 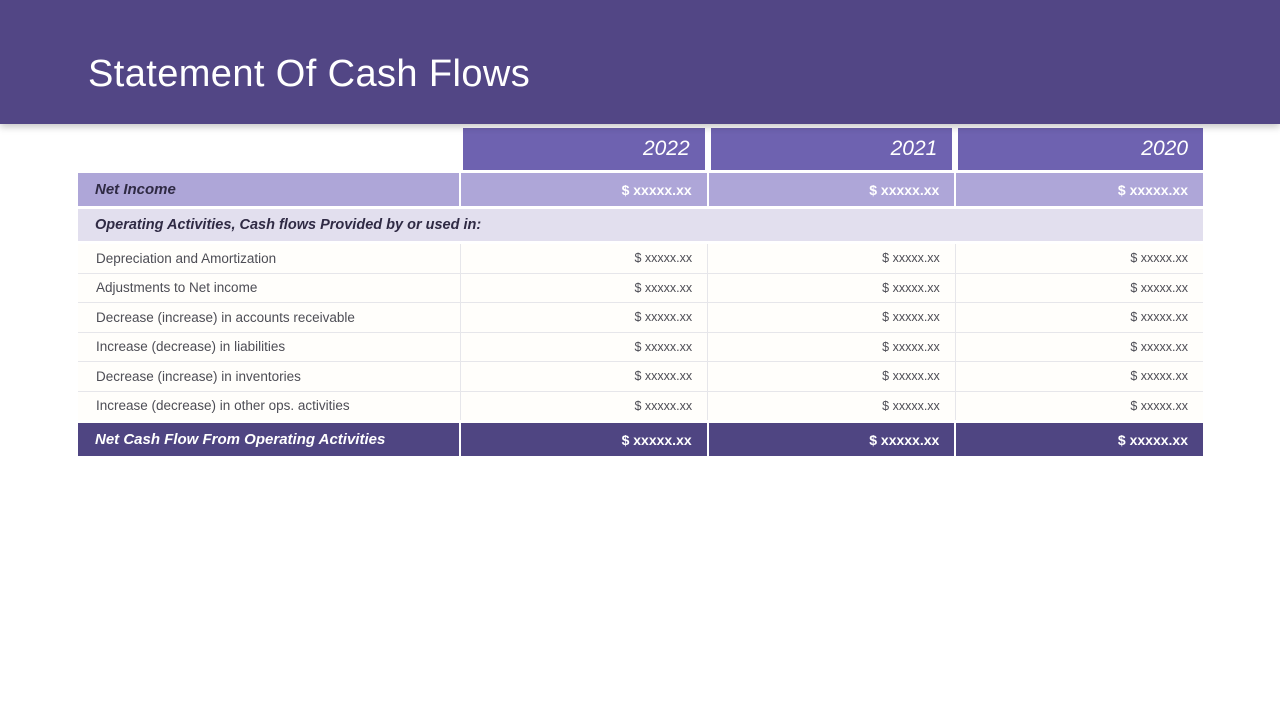 What do you see at coordinates (269, 150) in the screenshot?
I see `header-label-cell` at bounding box center [269, 150].